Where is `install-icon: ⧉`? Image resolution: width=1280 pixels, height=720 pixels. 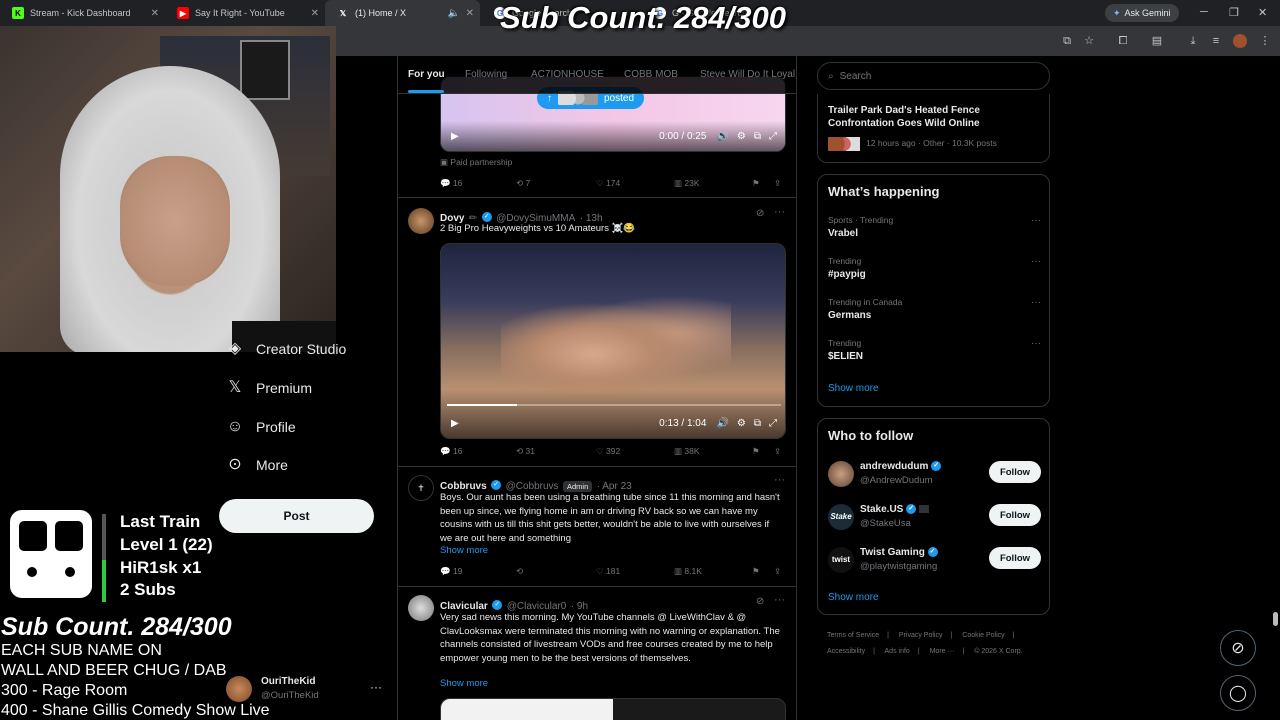
install-icon: ⧉ is located at coordinates (1067, 41).